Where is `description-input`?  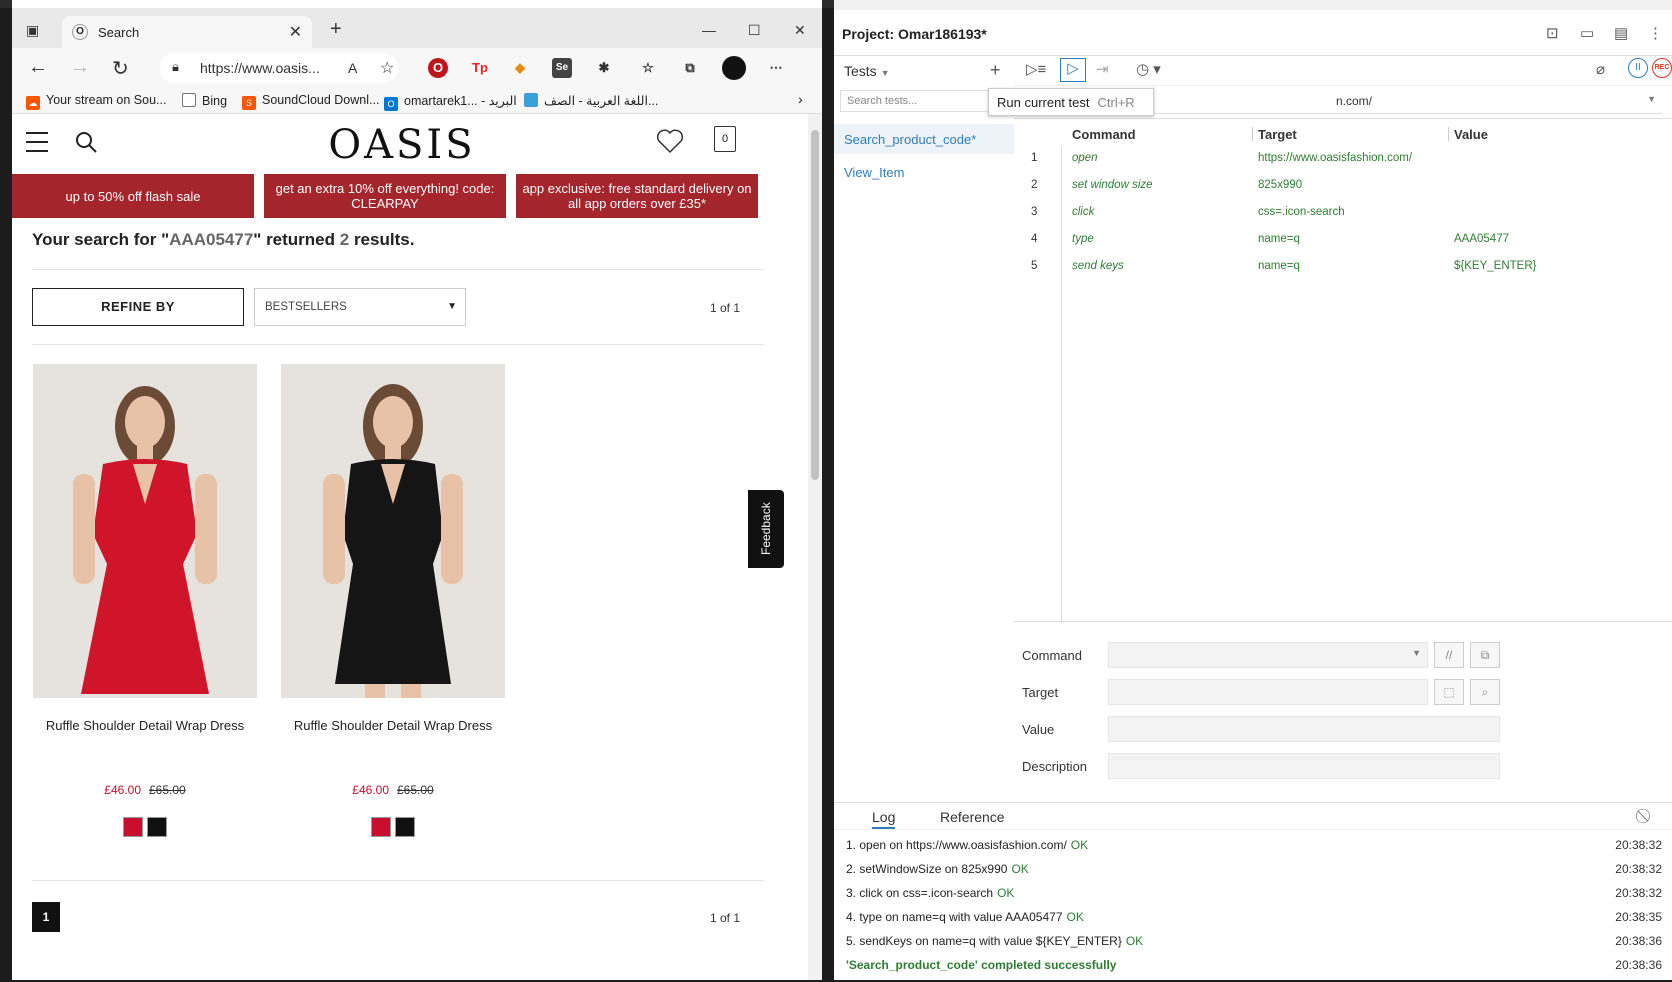 description-input is located at coordinates (1304, 766).